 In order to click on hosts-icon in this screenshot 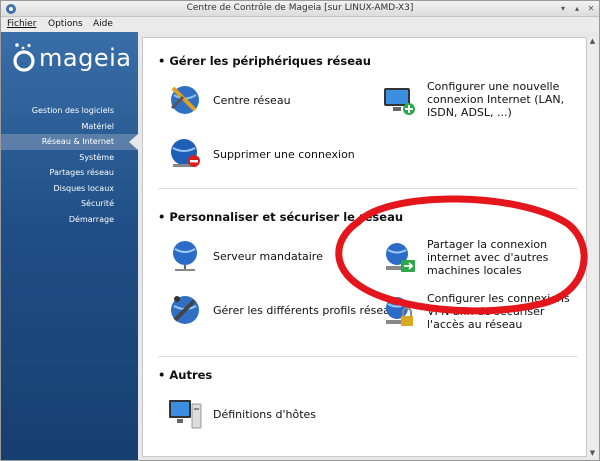, I will do `click(185, 414)`.